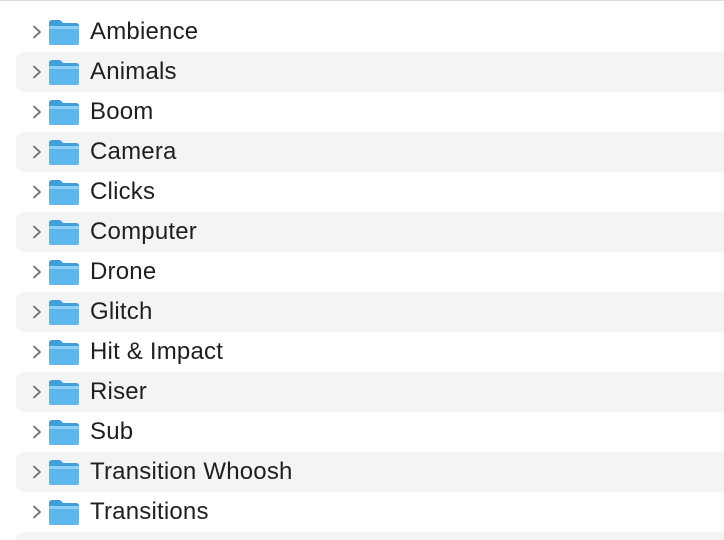 This screenshot has height=540, width=724. Describe the element at coordinates (362, 352) in the screenshot. I see `folder-row-hit-impact: Hit & Impact` at that location.